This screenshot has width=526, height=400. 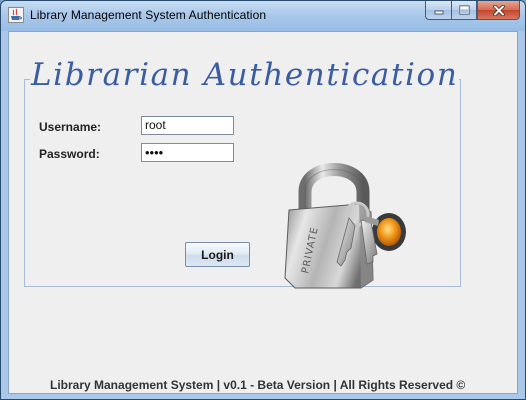 What do you see at coordinates (345, 226) in the screenshot?
I see `padlock-keys-private-icon: PRIVATE` at bounding box center [345, 226].